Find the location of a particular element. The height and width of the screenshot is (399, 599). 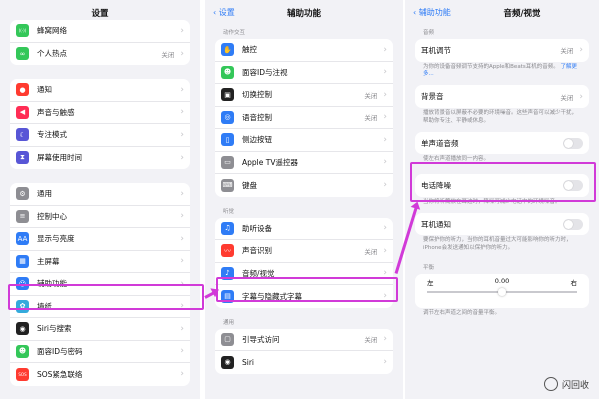

balance-slider is located at coordinates (502, 292).